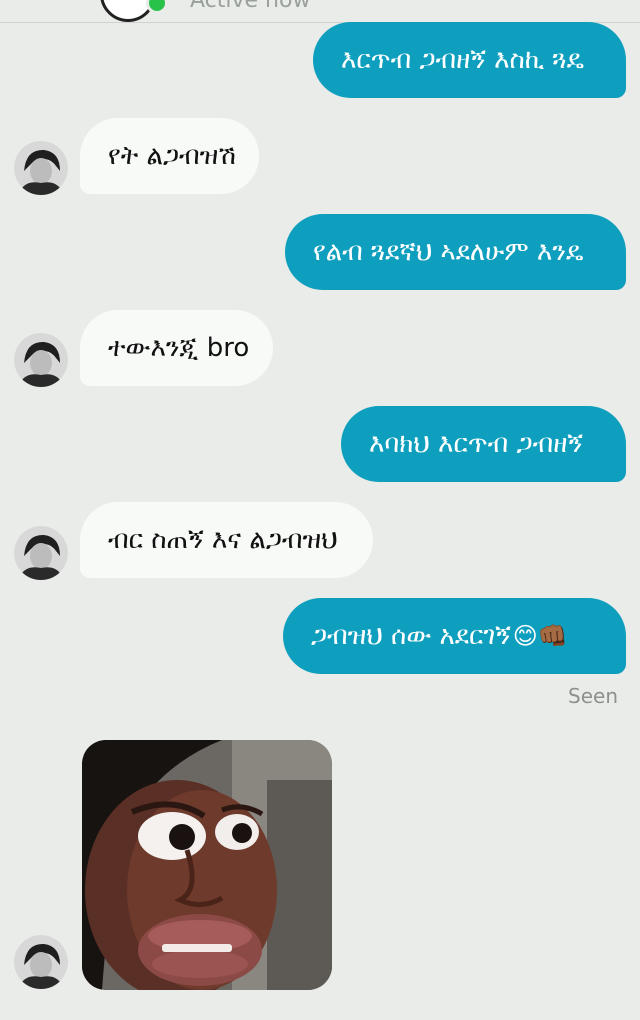 Image resolution: width=640 pixels, height=1020 pixels. I want to click on seen-receipt: Seen, so click(593, 696).